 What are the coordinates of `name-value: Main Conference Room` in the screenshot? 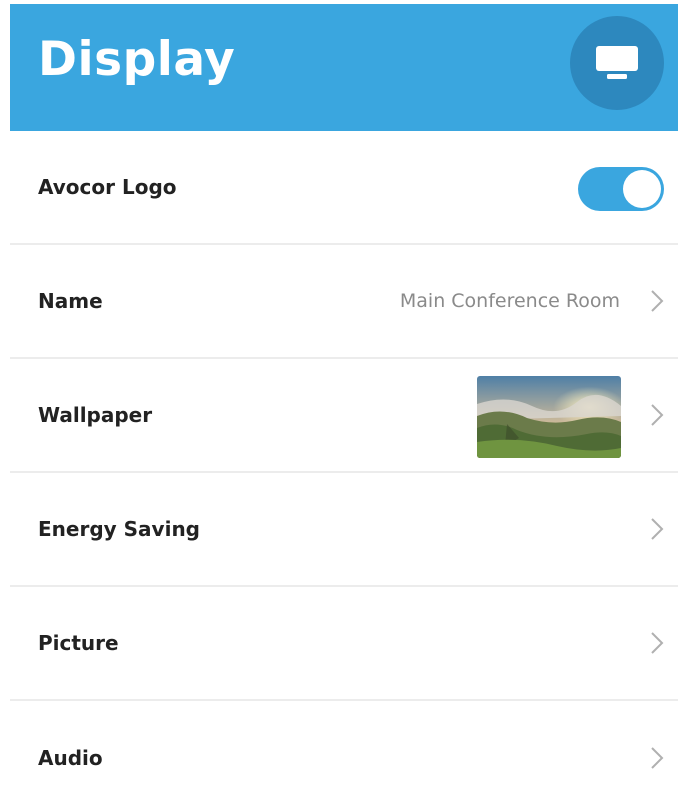 It's located at (509, 301).